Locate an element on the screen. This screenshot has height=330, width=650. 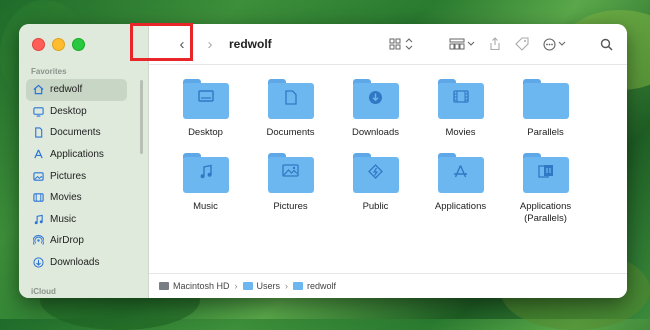
ellipsis-circle-icon is located at coordinates (549, 44).